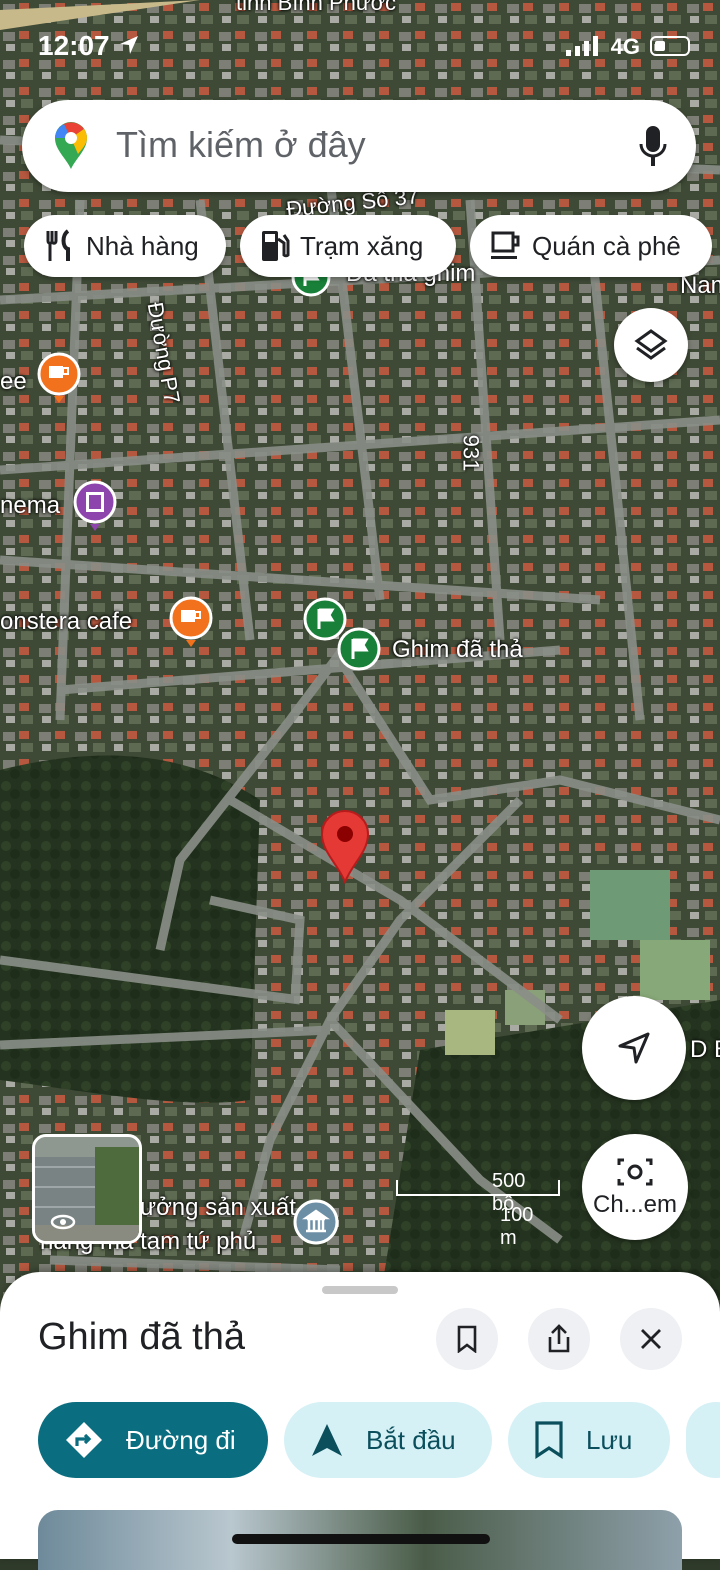 Image resolution: width=720 pixels, height=1570 pixels. I want to click on signal-icon, so click(582, 46).